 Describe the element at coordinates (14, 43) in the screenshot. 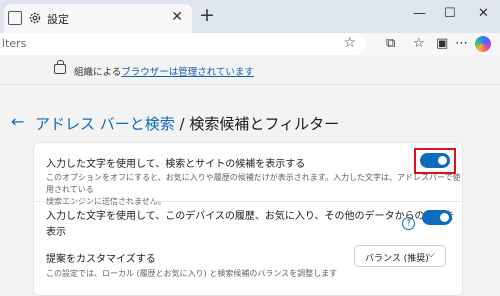

I see `address-text: lters` at that location.